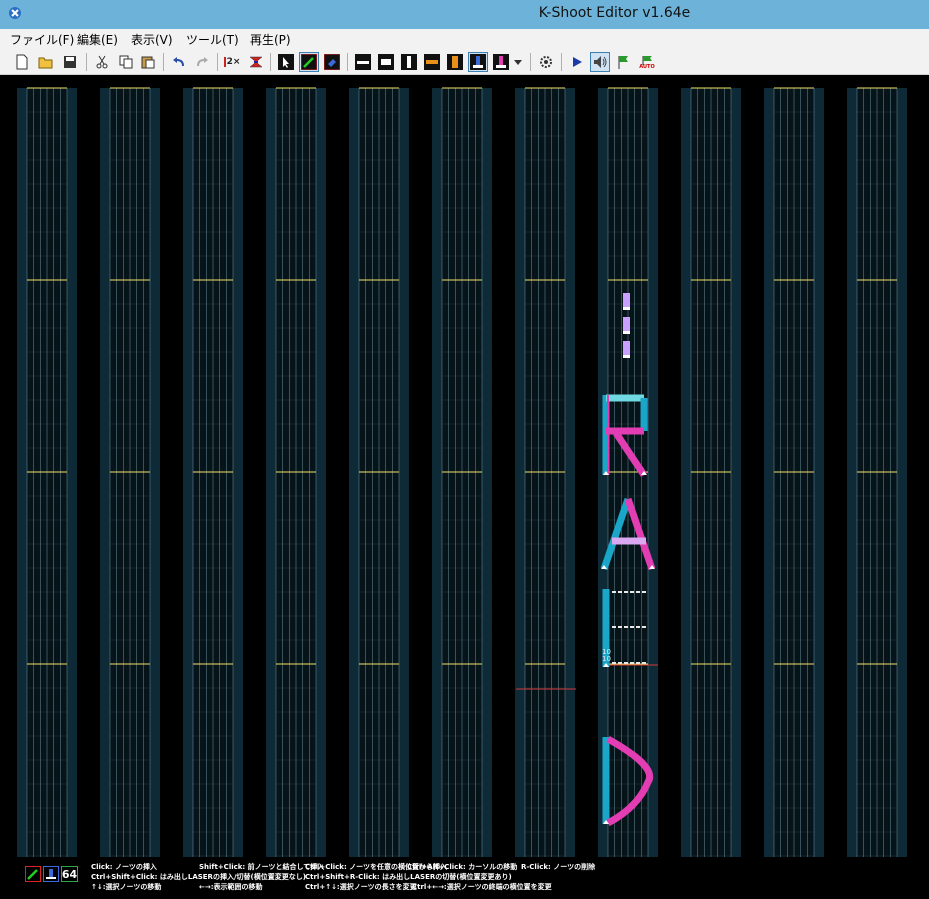 The width and height of the screenshot is (929, 899). I want to click on fx-l-icon, so click(432, 62).